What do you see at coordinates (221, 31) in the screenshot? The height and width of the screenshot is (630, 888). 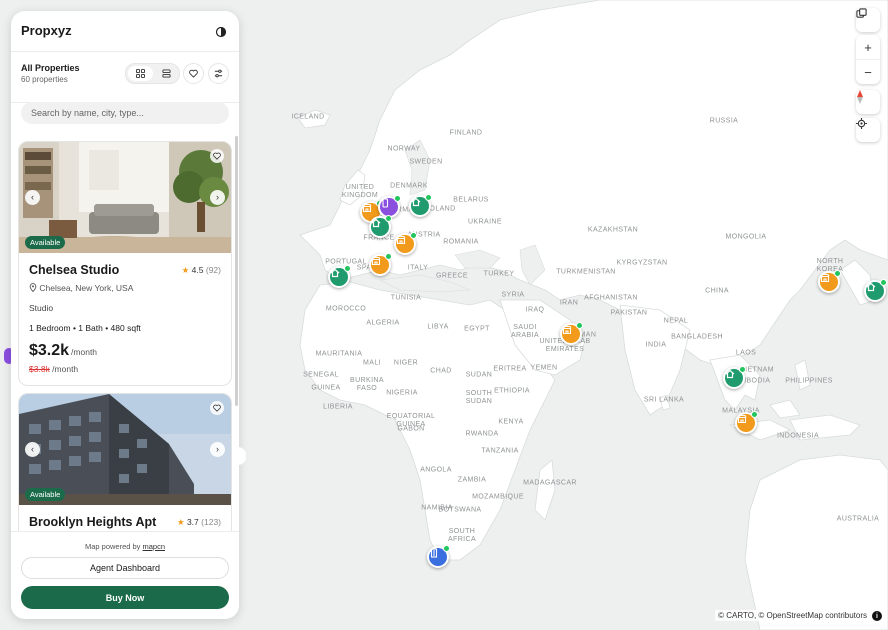 I see `theme-toggle-icon` at bounding box center [221, 31].